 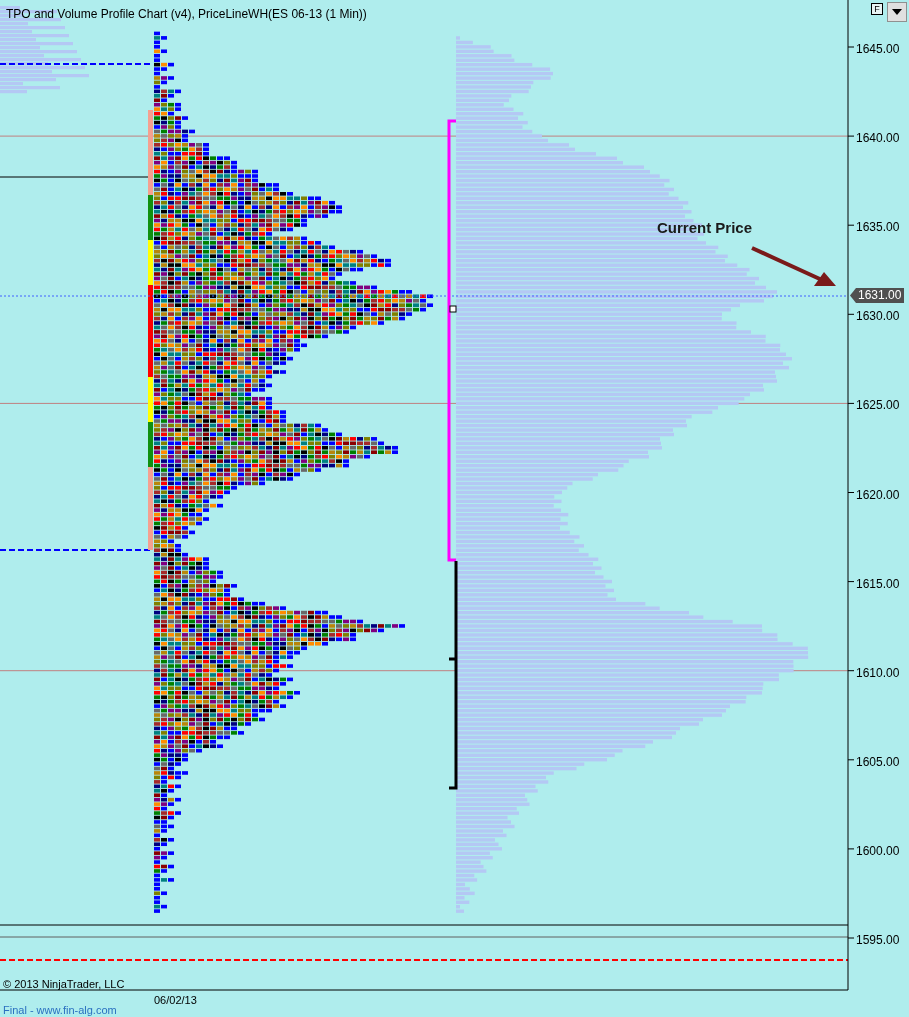 I want to click on footer-text: Final - www.fin-alg.com, so click(x=60, y=1010).